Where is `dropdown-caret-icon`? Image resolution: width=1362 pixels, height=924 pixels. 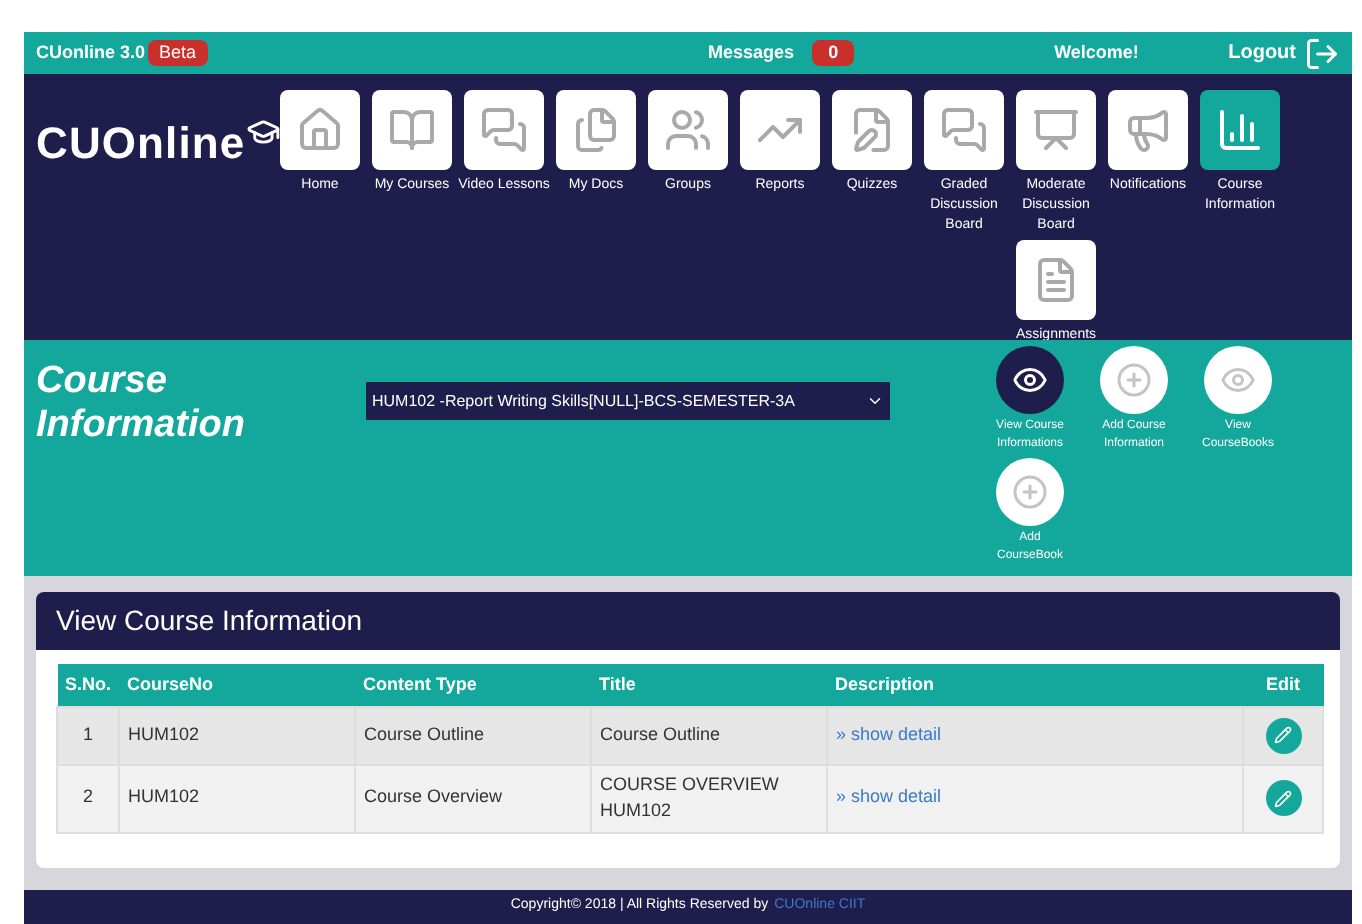 dropdown-caret-icon is located at coordinates (875, 401).